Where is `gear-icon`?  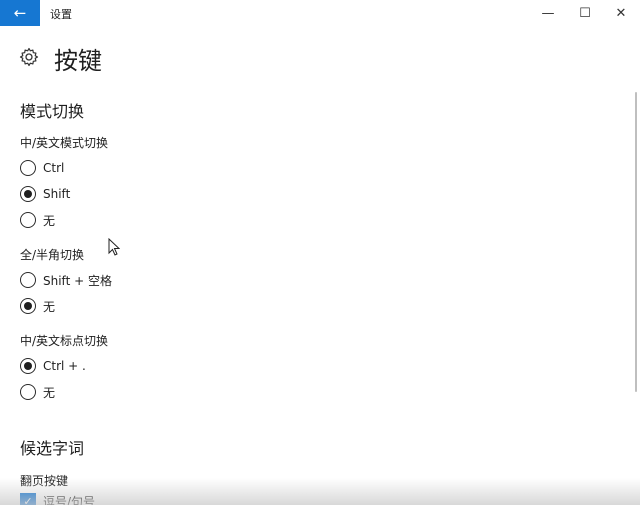 gear-icon is located at coordinates (29, 57).